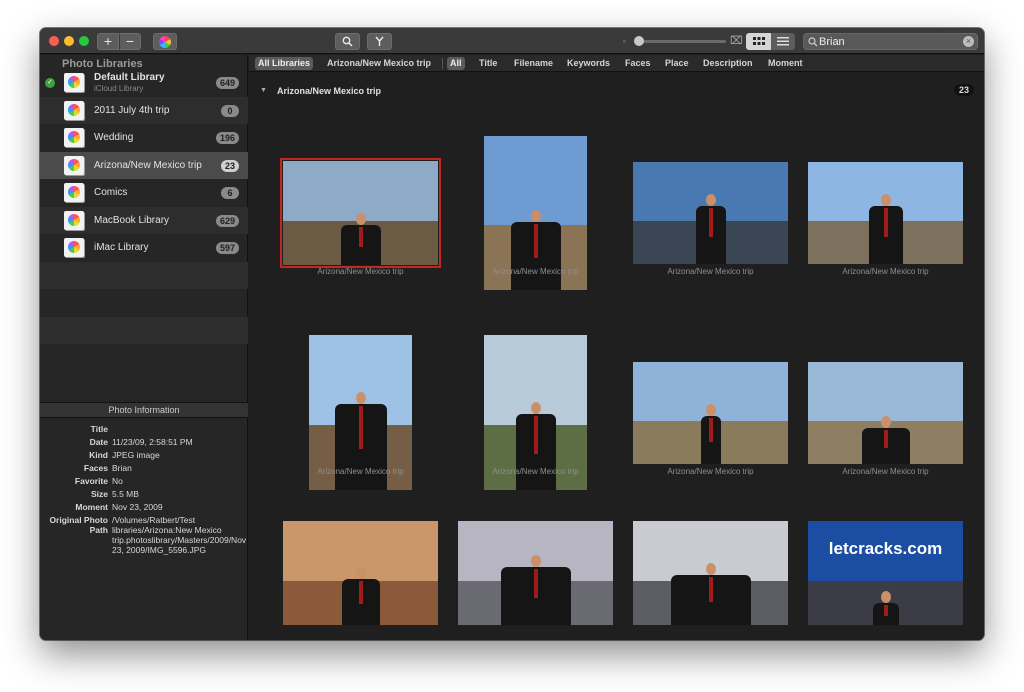 The width and height of the screenshot is (1024, 692). What do you see at coordinates (148, 165) in the screenshot?
I see `library-name: Arizona/New Mexico trip` at bounding box center [148, 165].